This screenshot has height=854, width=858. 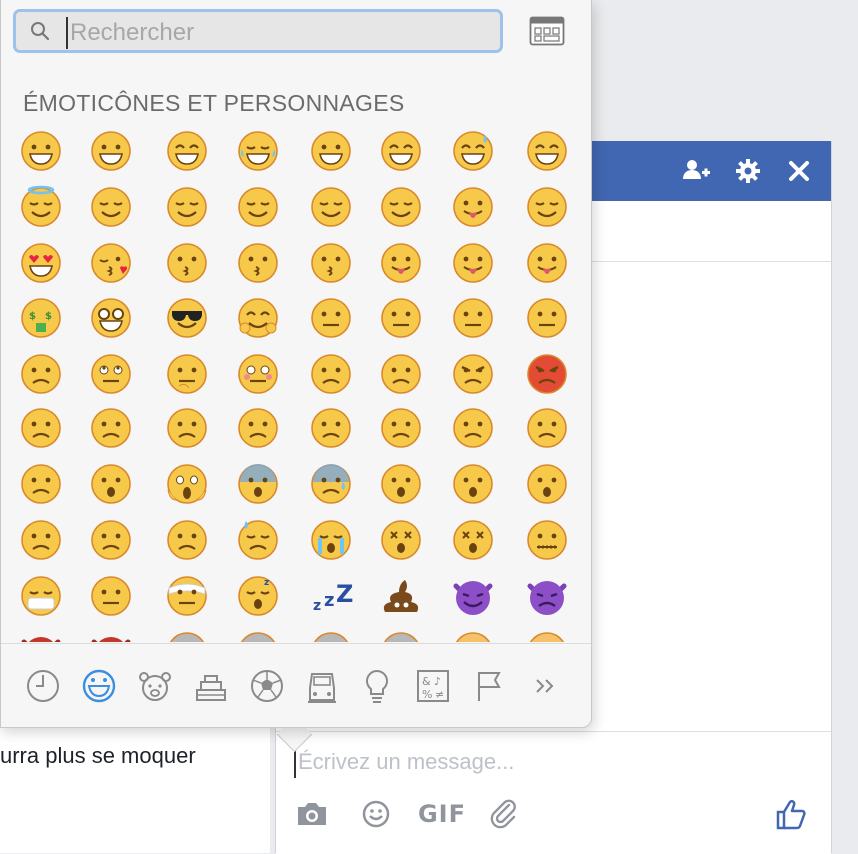 What do you see at coordinates (187, 263) in the screenshot?
I see `emoji-kissing` at bounding box center [187, 263].